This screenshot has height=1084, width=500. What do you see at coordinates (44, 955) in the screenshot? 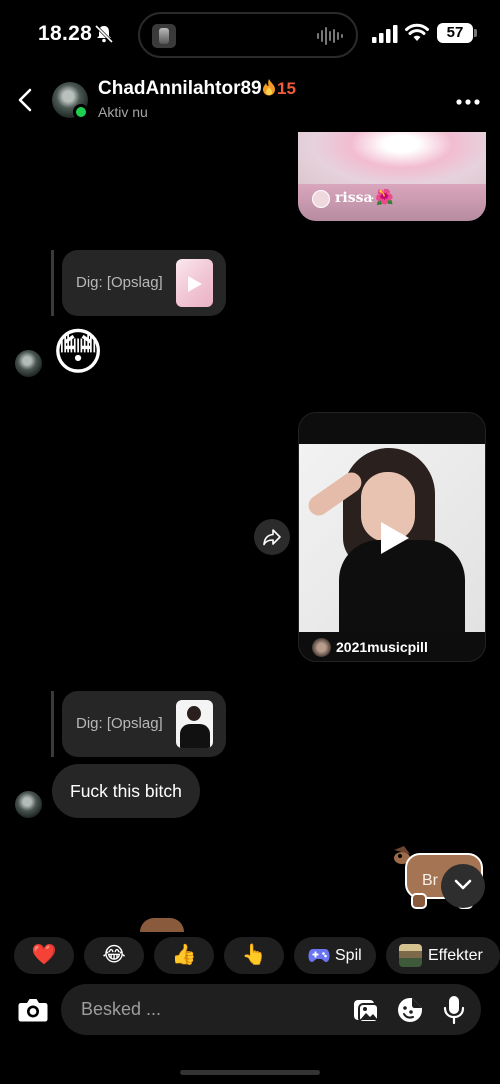
I see `reaction-heart-button: ❤️` at bounding box center [44, 955].